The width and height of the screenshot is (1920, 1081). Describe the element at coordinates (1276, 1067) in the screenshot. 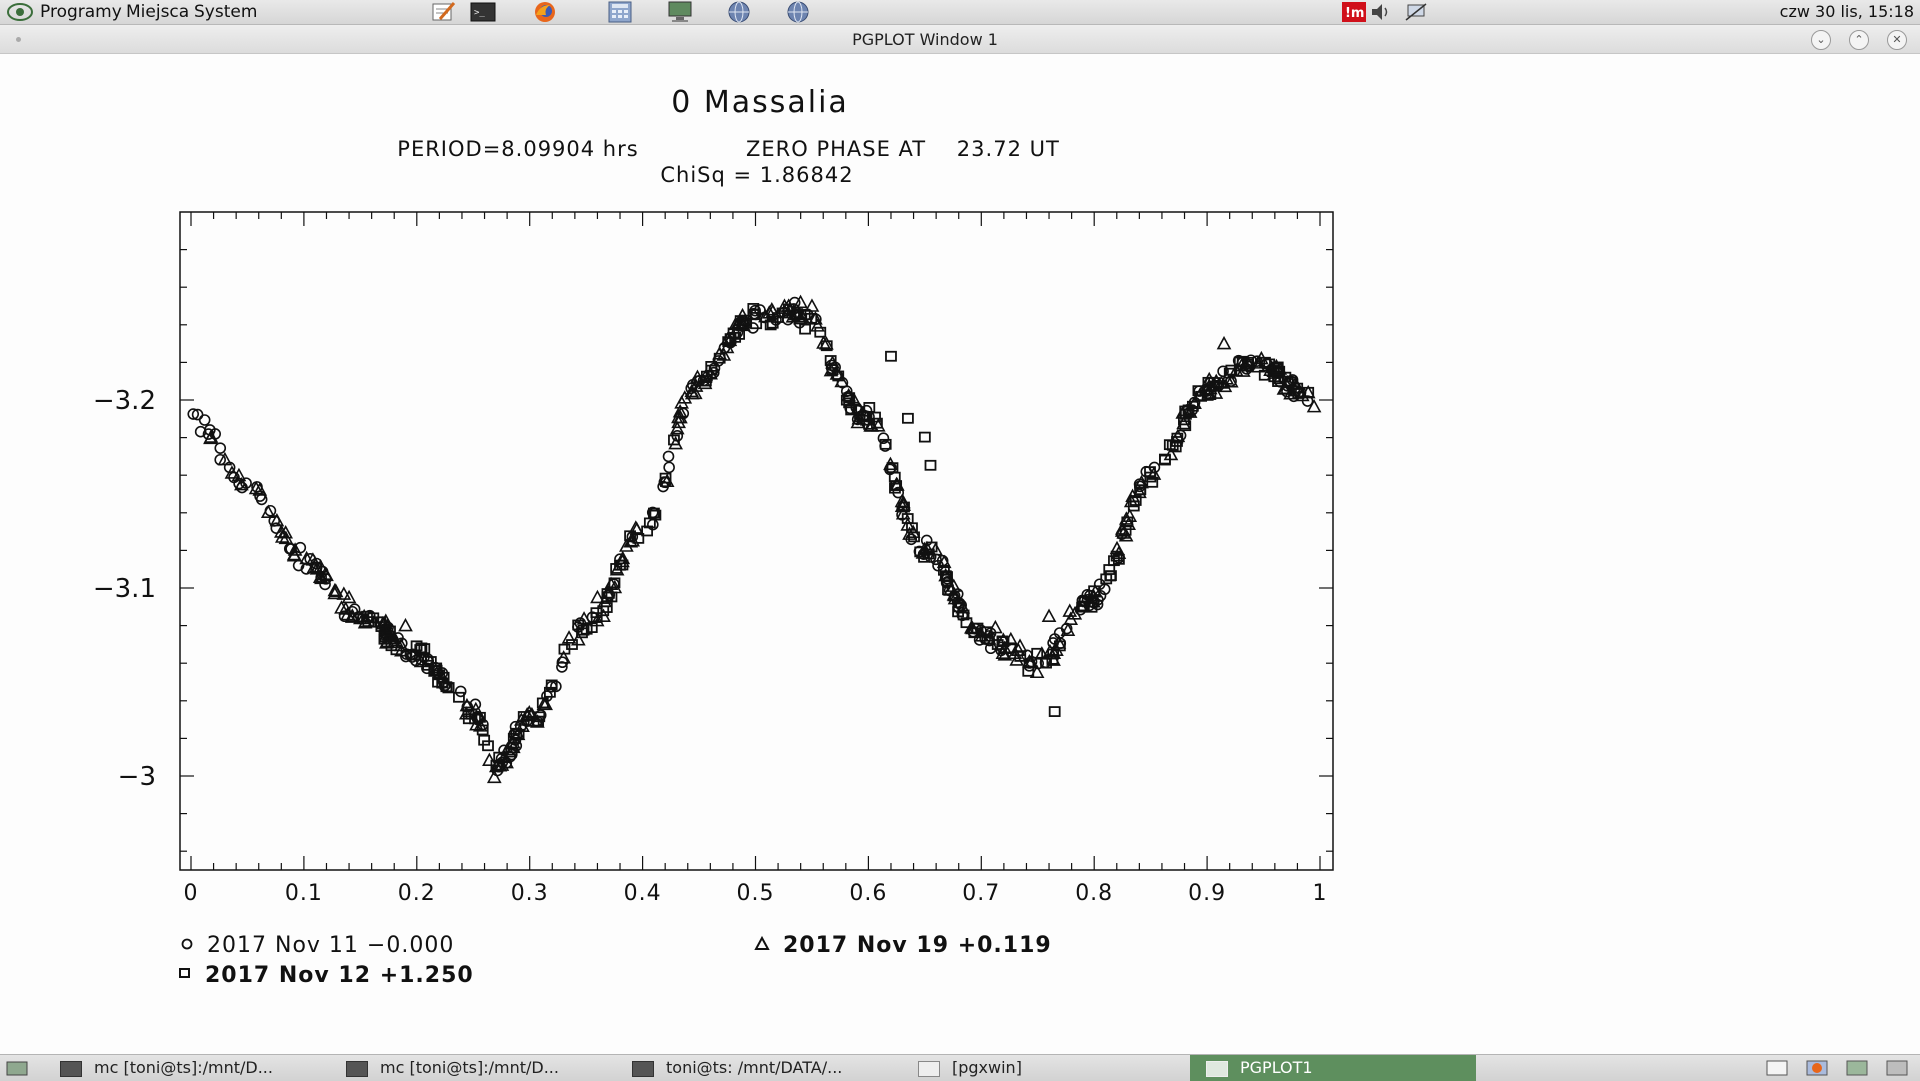

I see `task-label: PGPLOT1` at that location.